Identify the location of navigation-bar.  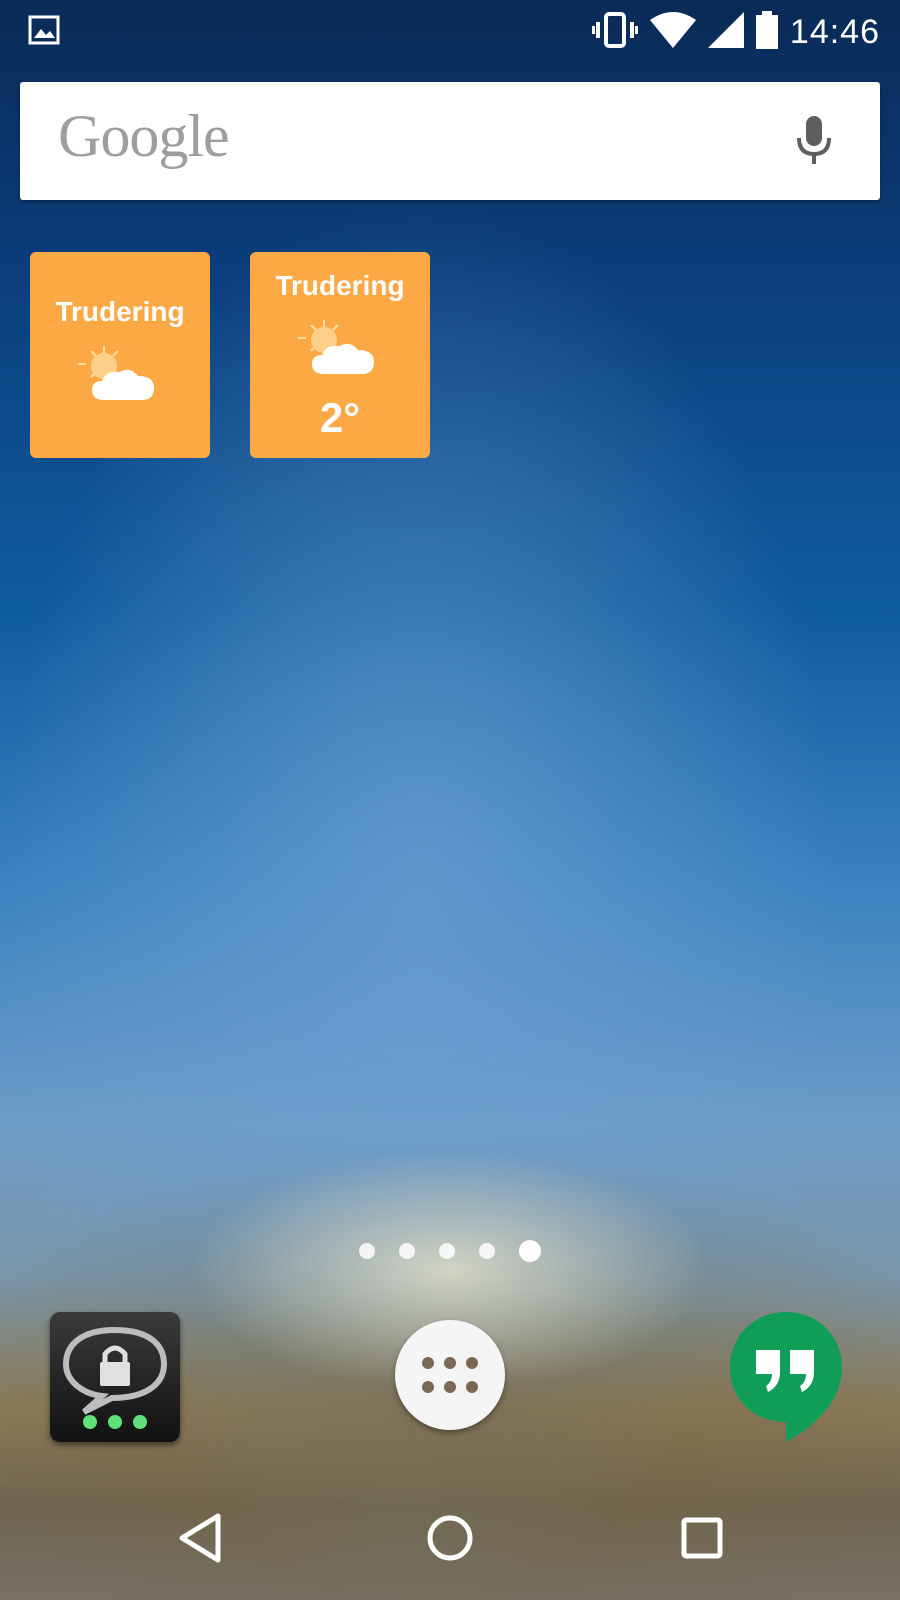
(450, 1544).